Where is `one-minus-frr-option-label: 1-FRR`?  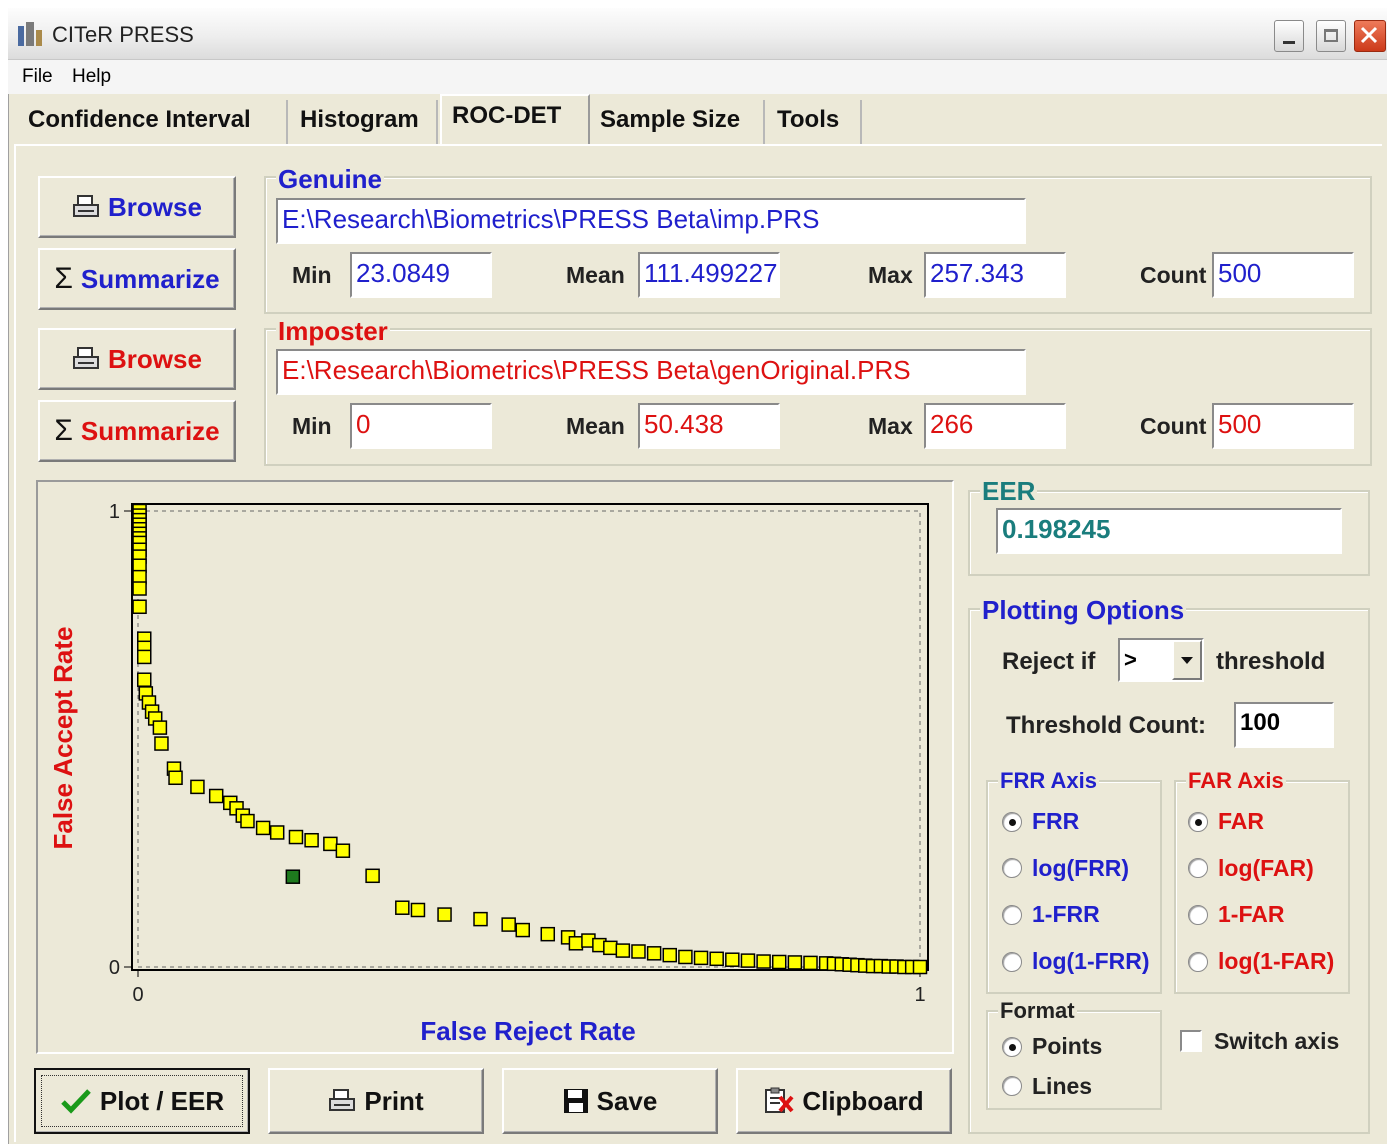 one-minus-frr-option-label: 1-FRR is located at coordinates (1066, 914).